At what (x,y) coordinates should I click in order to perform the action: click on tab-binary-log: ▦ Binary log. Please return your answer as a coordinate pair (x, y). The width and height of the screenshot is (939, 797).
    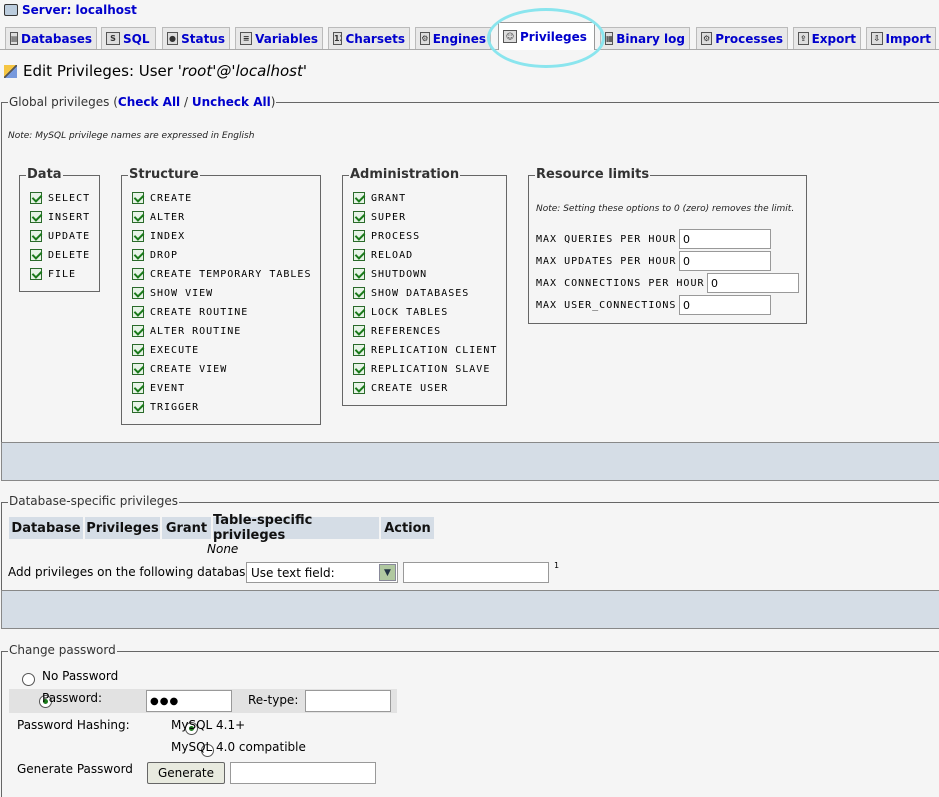
    Looking at the image, I should click on (645, 38).